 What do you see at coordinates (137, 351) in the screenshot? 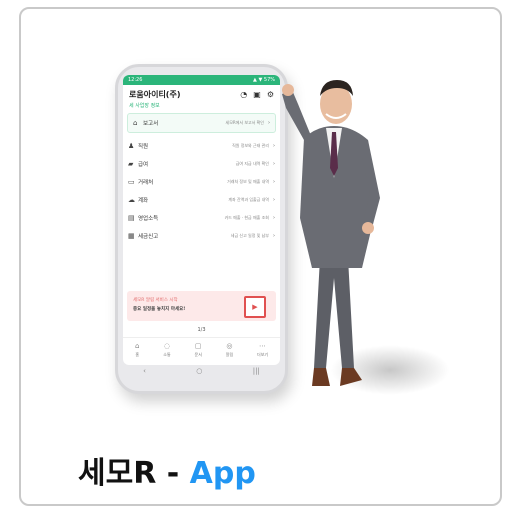
I see `tab-home: ⌂ 홈` at bounding box center [137, 351].